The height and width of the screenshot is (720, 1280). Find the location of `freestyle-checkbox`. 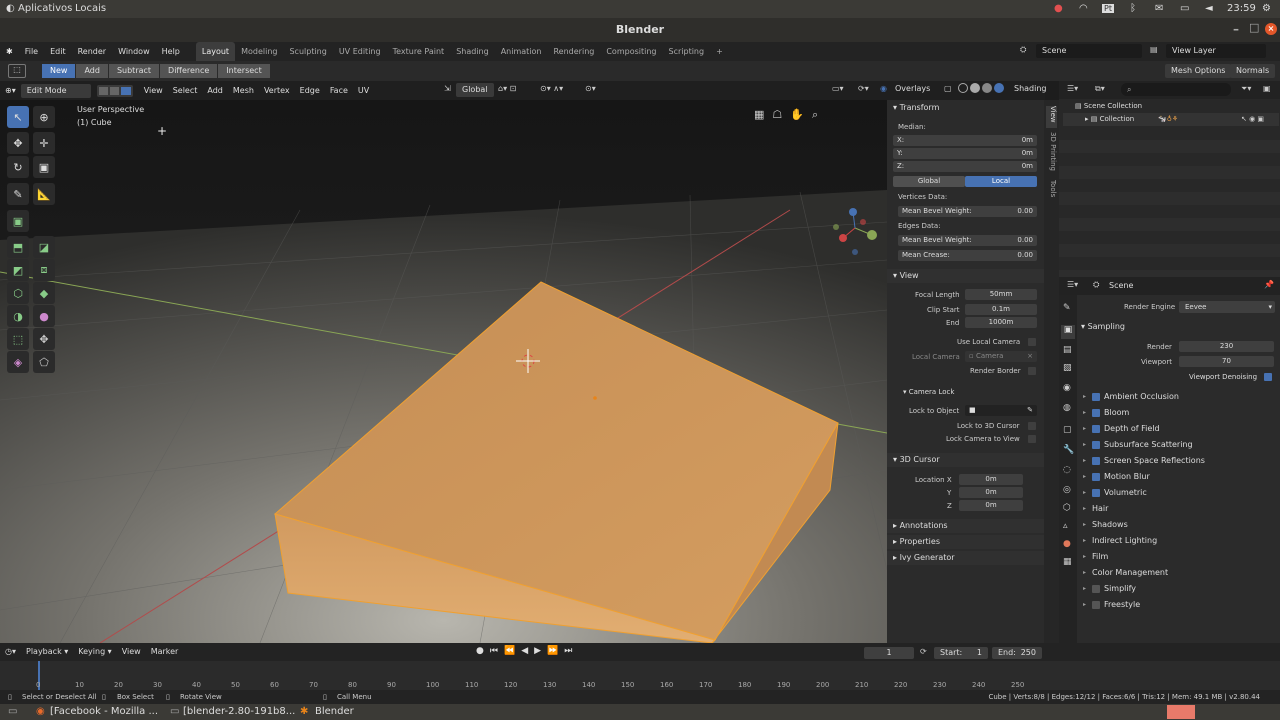

freestyle-checkbox is located at coordinates (1096, 604).